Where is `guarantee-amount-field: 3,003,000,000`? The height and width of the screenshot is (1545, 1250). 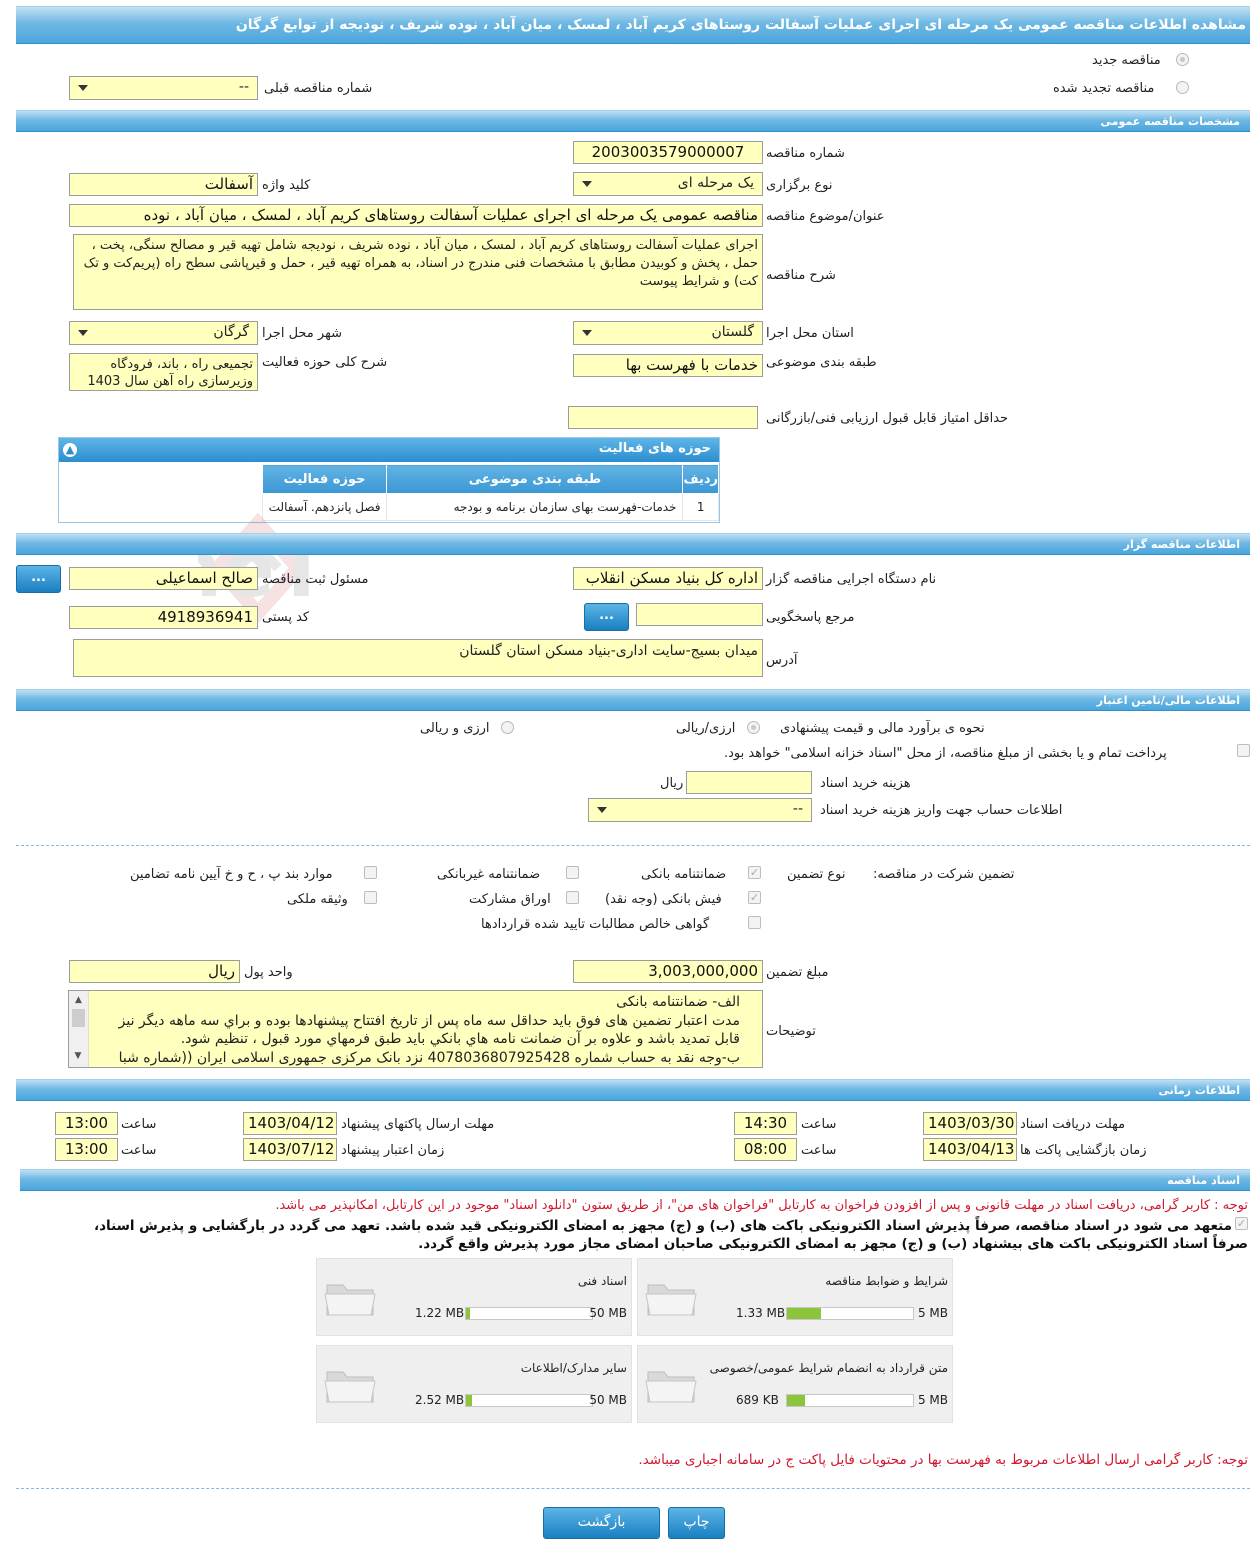
guarantee-amount-field: 3,003,000,000 is located at coordinates (668, 971).